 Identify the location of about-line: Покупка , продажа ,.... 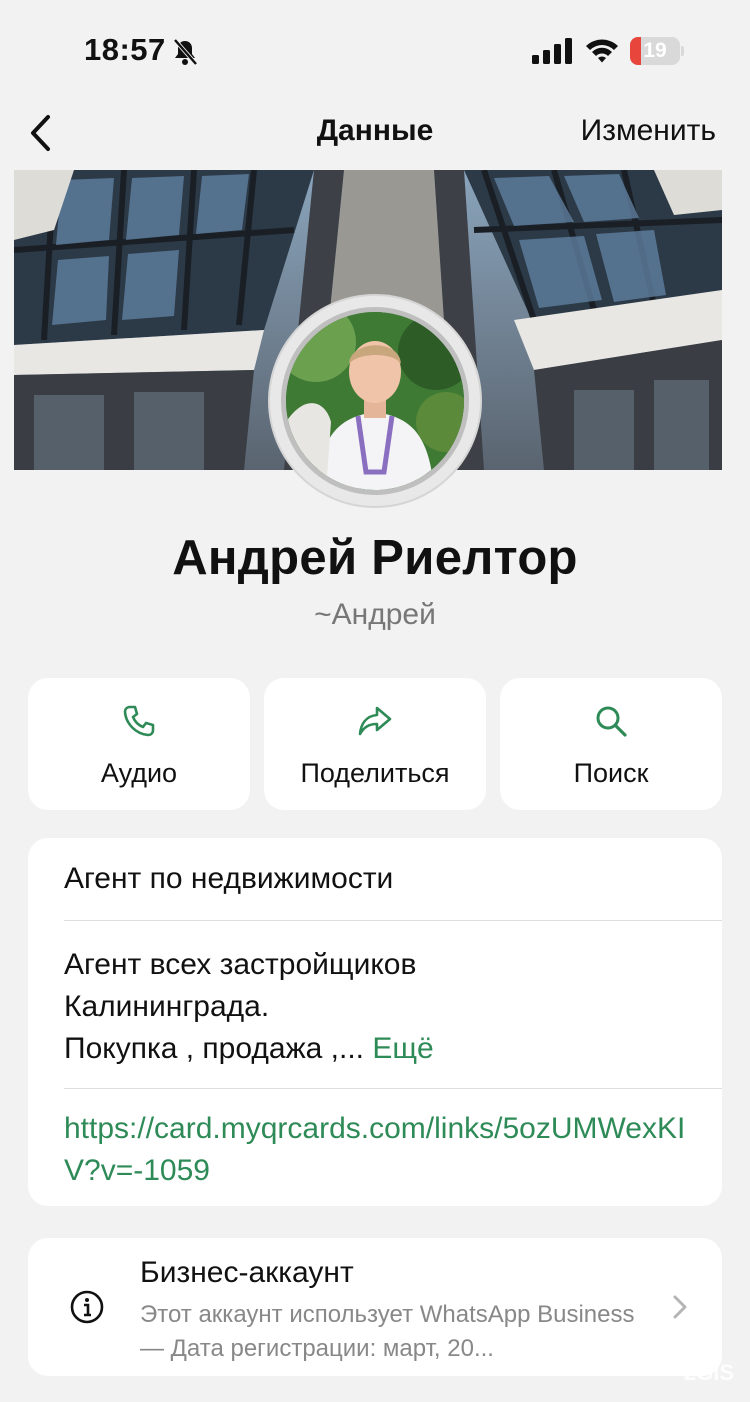
(214, 1048).